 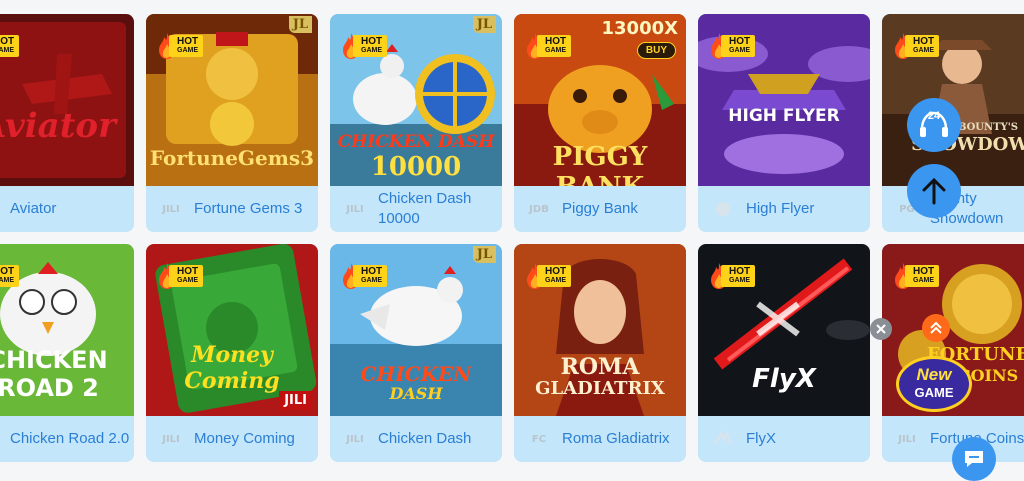 I want to click on game-footer: FC Roma Gladiatrix, so click(x=600, y=439).